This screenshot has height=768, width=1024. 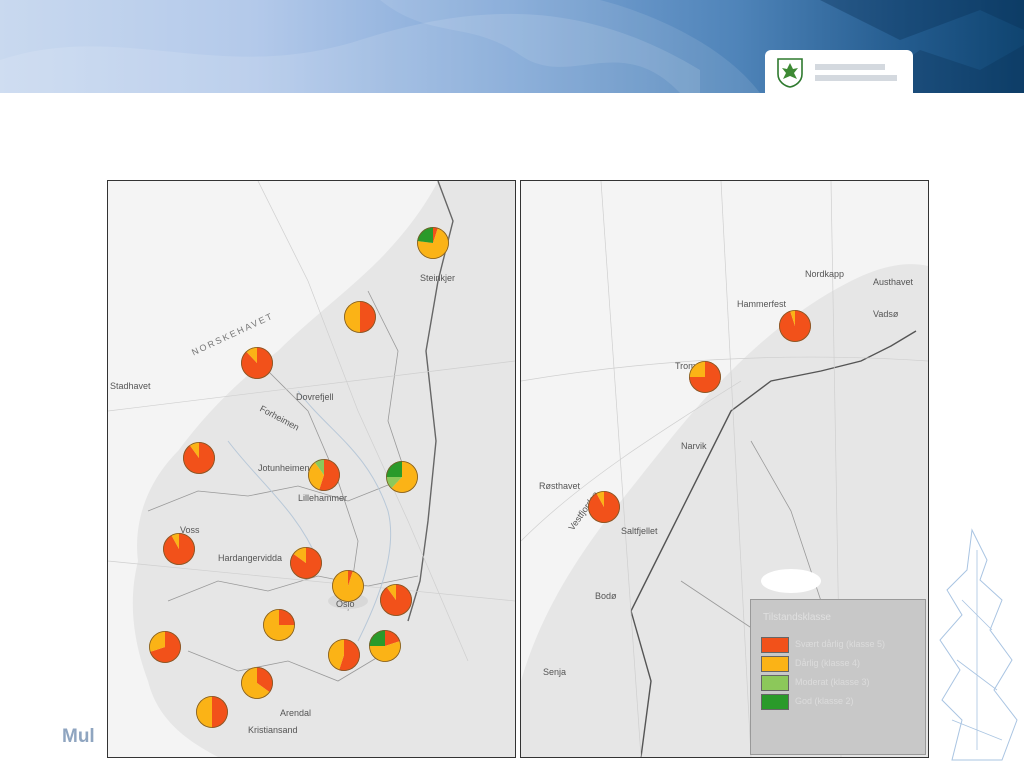 What do you see at coordinates (257, 683) in the screenshot?
I see `pie-setesdal` at bounding box center [257, 683].